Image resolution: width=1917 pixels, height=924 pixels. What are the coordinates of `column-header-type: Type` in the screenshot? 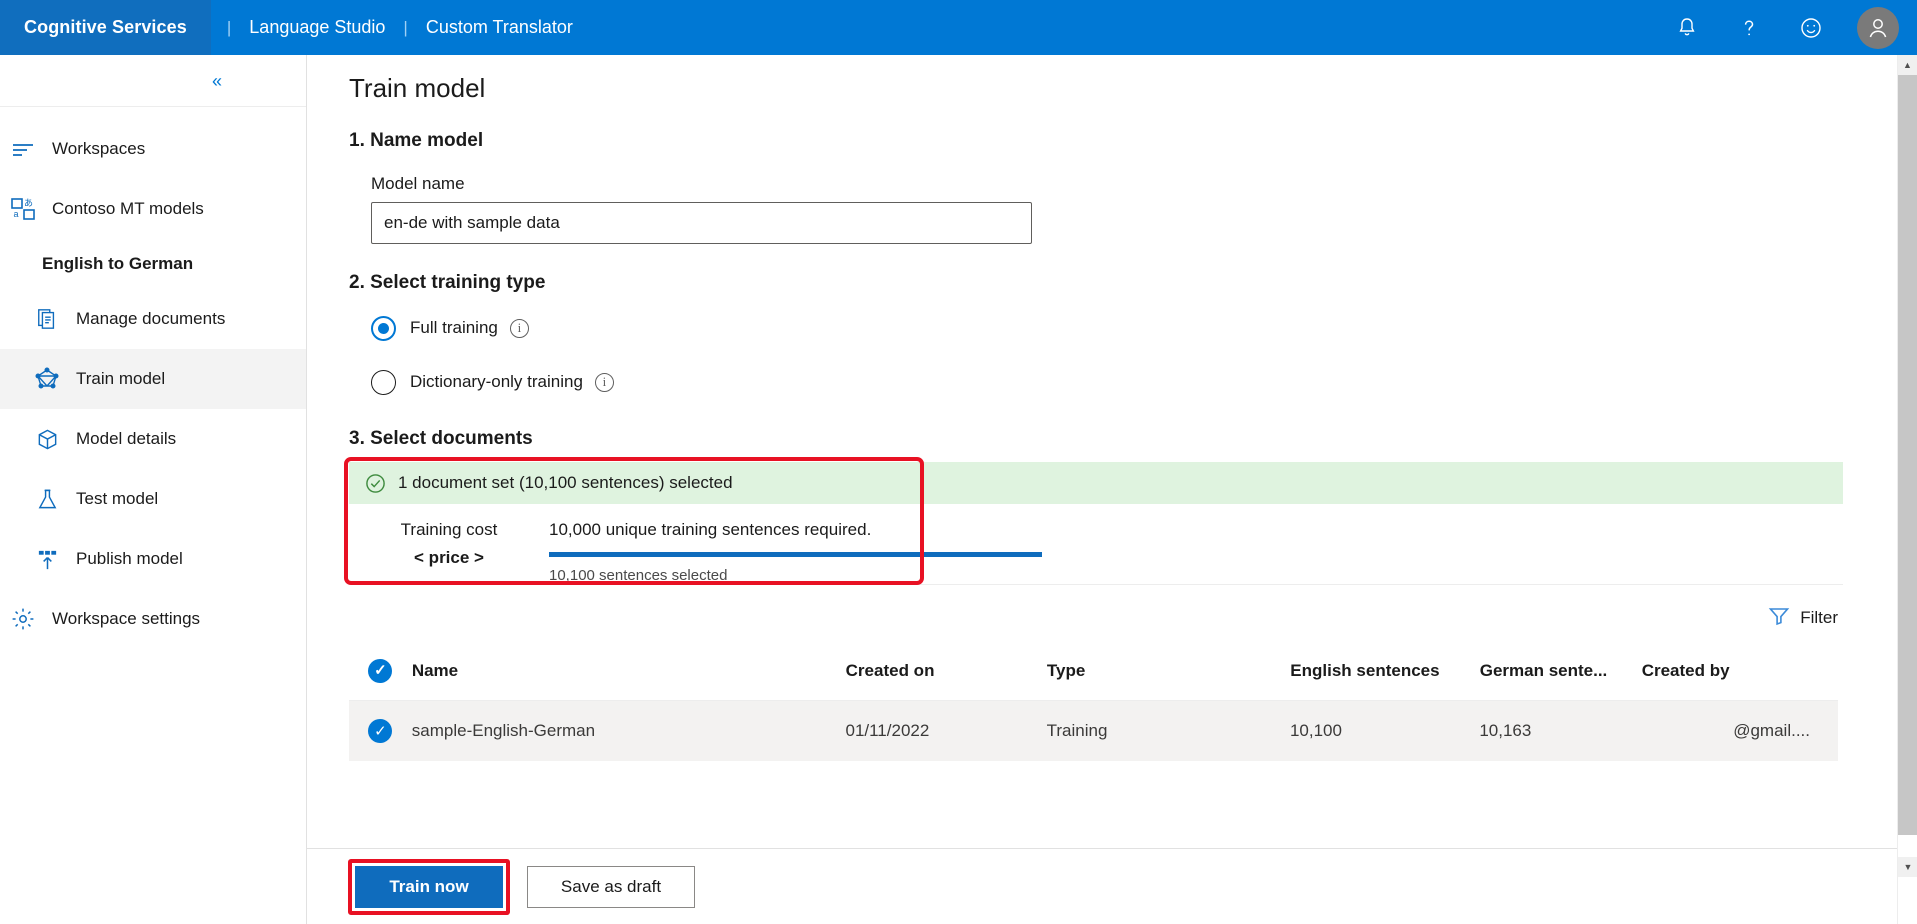 It's located at (1168, 671).